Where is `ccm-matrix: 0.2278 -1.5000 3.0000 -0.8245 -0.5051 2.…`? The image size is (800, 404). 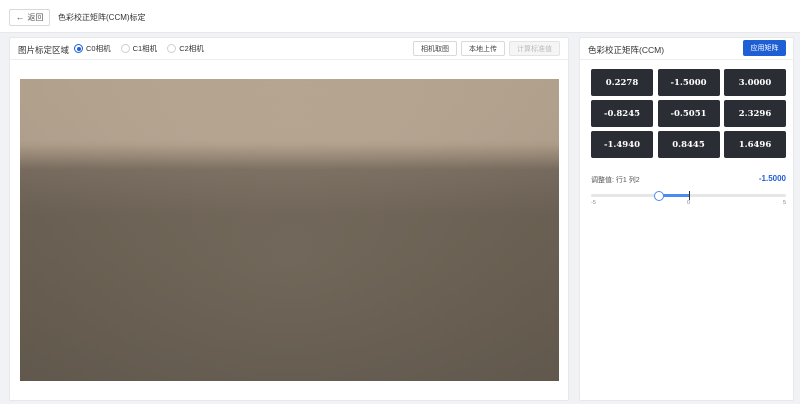 ccm-matrix: 0.2278 -1.5000 3.0000 -0.8245 -0.5051 2.… is located at coordinates (688, 113).